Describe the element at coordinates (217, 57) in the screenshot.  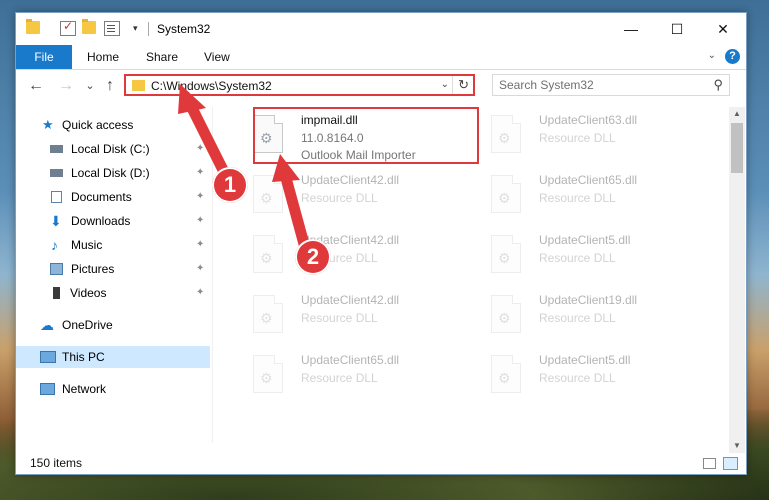
I see `tab-view: View` at that location.